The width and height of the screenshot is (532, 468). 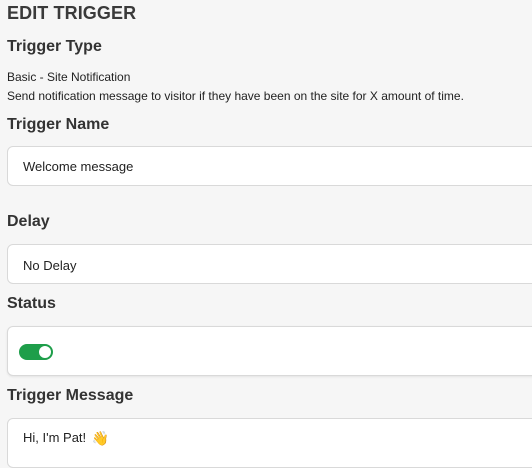 I want to click on delay-selected-value: No Delay, so click(x=50, y=265).